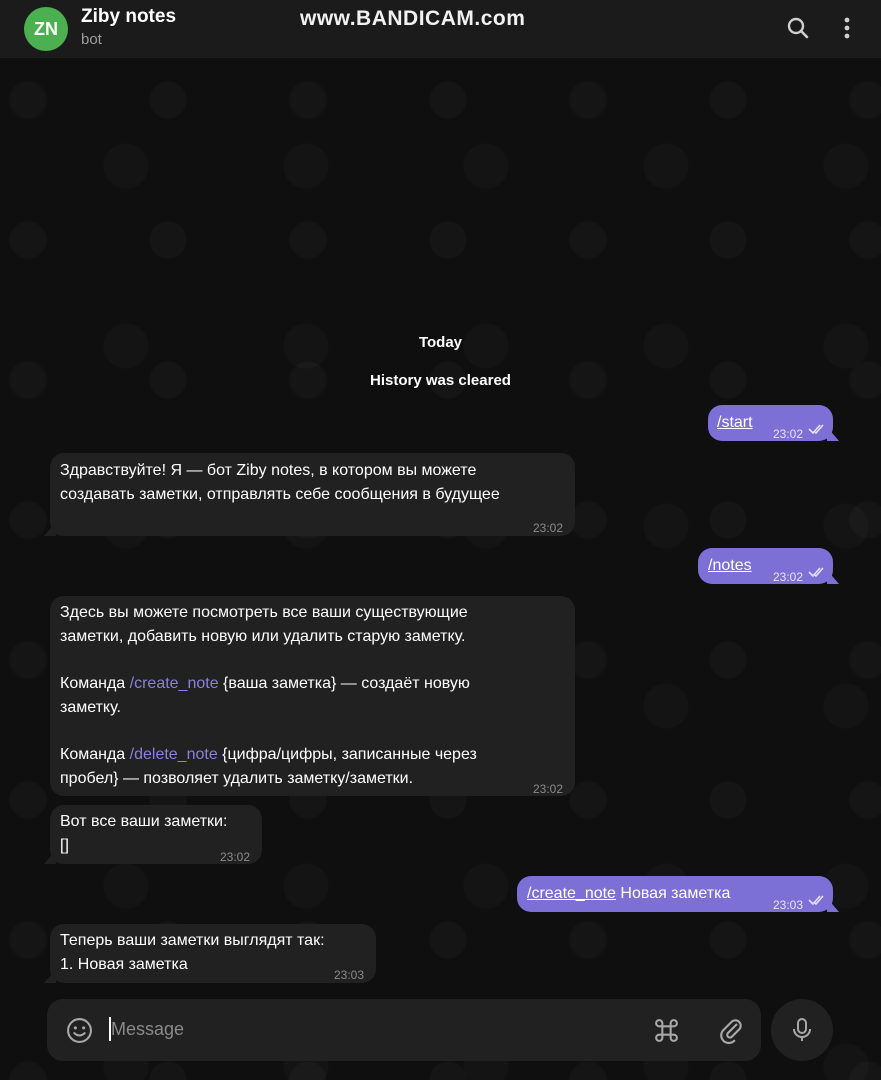 This screenshot has width=881, height=1080. Describe the element at coordinates (730, 566) in the screenshot. I see `command-link: /notes` at that location.